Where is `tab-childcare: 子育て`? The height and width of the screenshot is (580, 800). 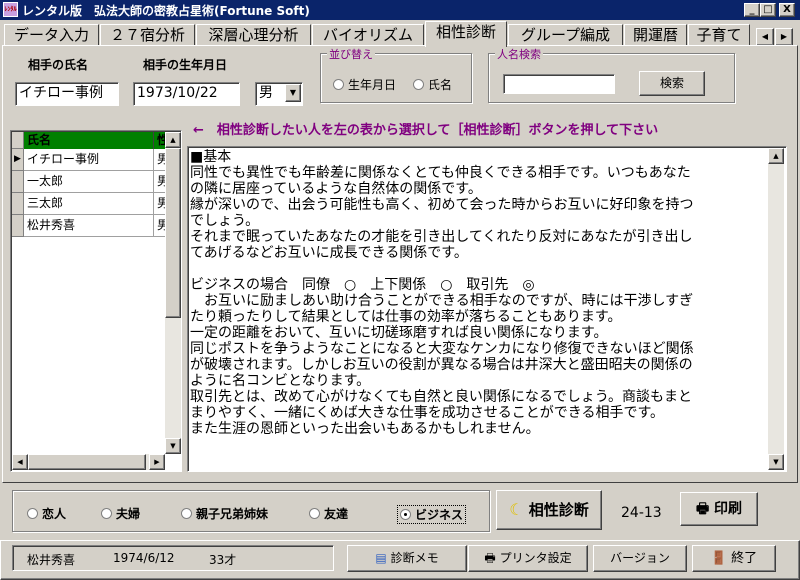
tab-childcare: 子育て is located at coordinates (719, 35).